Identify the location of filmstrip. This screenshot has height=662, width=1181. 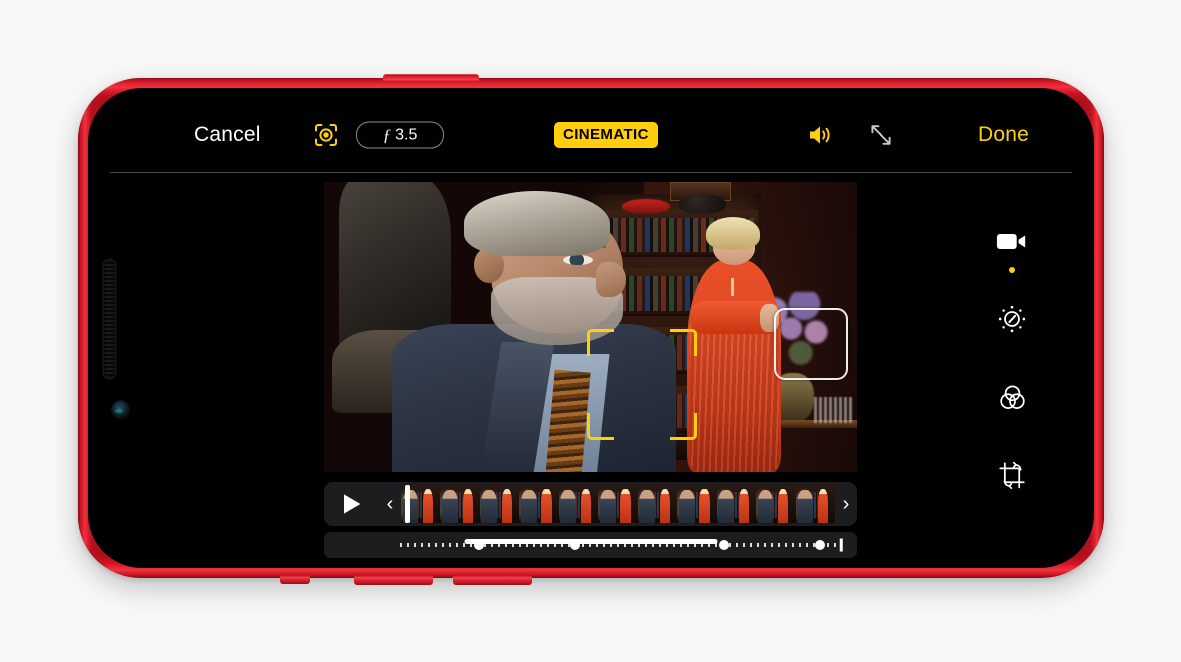
(618, 504).